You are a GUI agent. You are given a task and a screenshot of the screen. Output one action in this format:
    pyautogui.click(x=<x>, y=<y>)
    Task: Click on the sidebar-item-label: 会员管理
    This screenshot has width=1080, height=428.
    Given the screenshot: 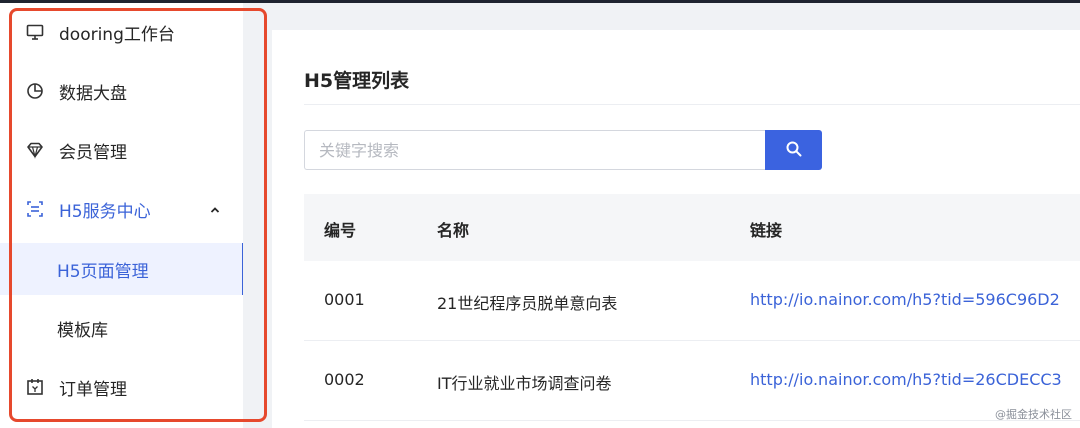 What is the action you would take?
    pyautogui.click(x=93, y=152)
    